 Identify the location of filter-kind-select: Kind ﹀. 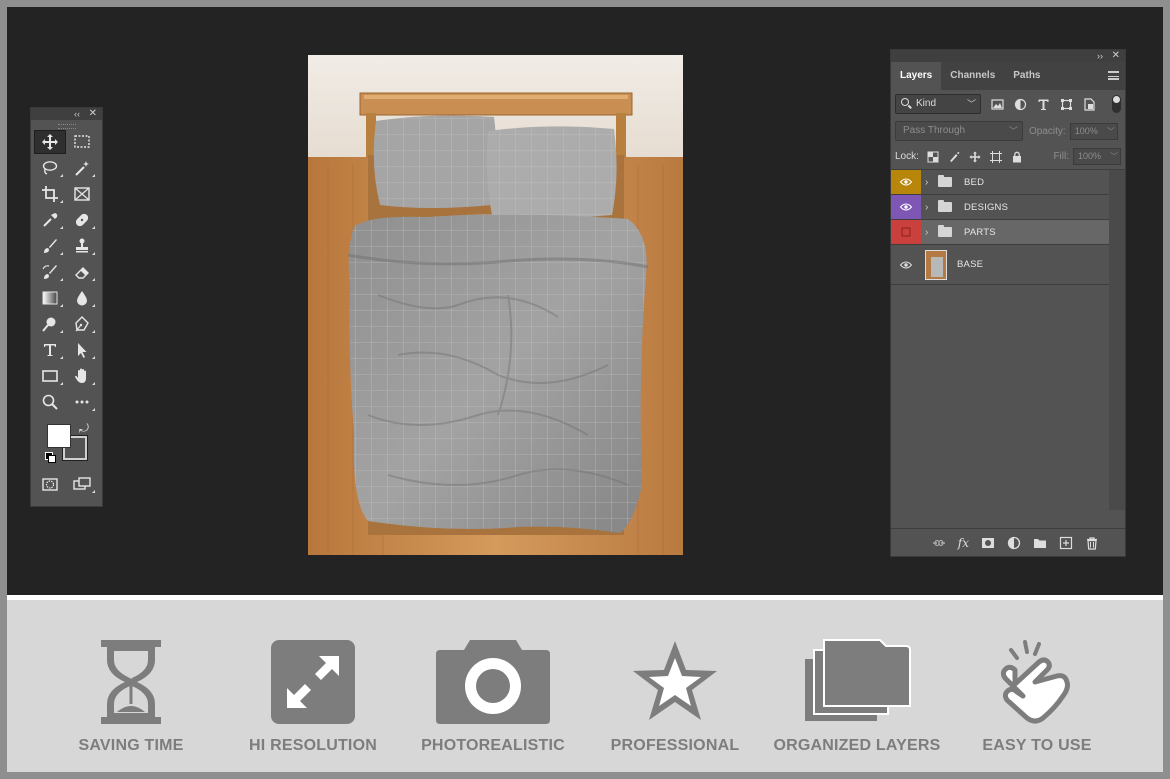
(938, 104).